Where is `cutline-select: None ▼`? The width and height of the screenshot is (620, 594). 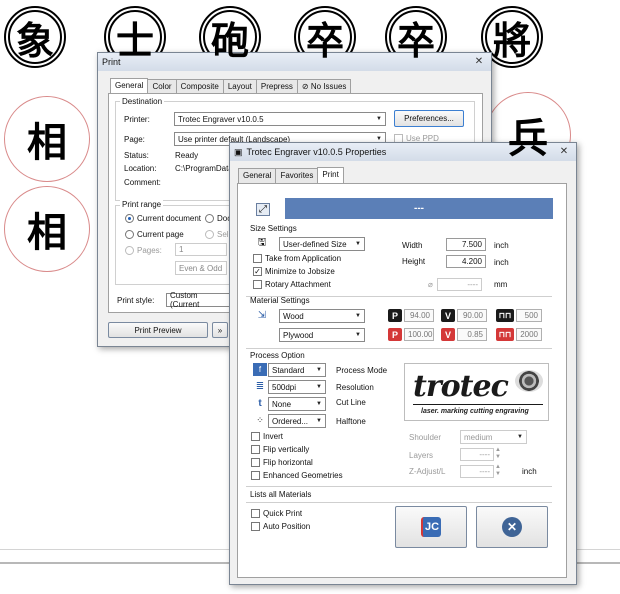 cutline-select: None ▼ is located at coordinates (297, 404).